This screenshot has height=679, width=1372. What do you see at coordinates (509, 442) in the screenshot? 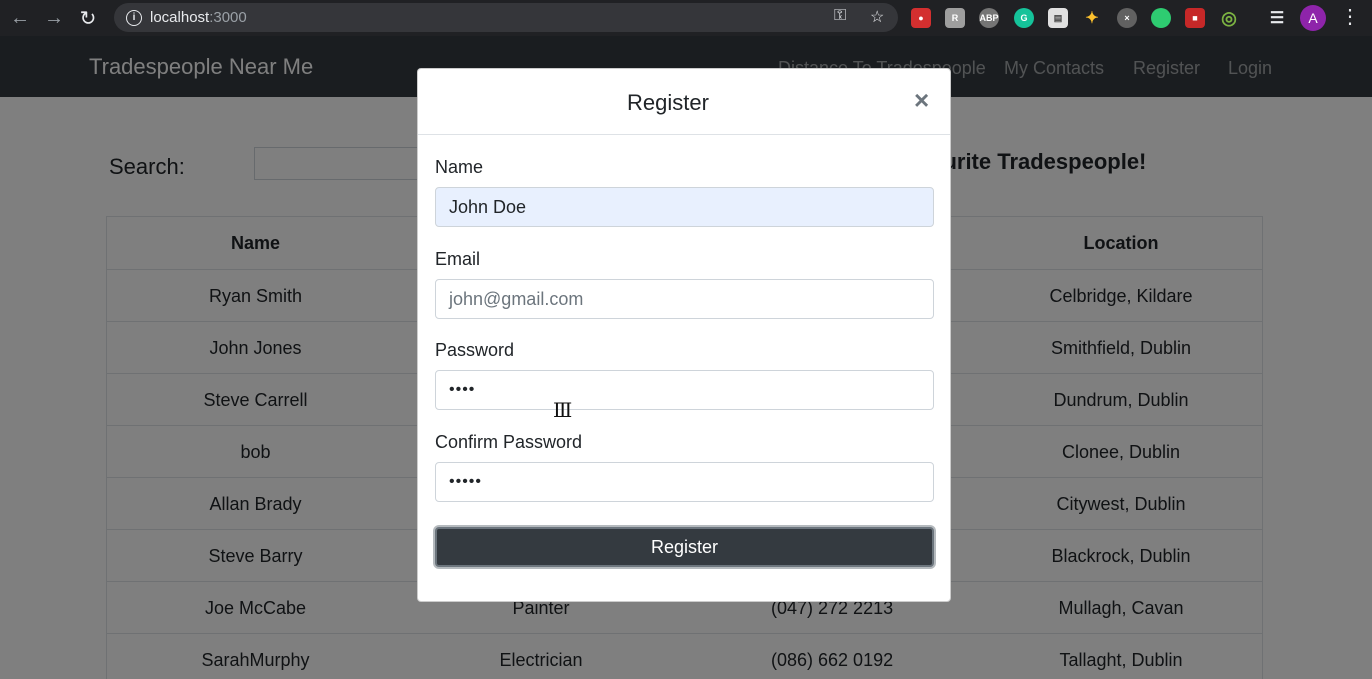
I see `confirm-password-label: Confirm Password` at bounding box center [509, 442].